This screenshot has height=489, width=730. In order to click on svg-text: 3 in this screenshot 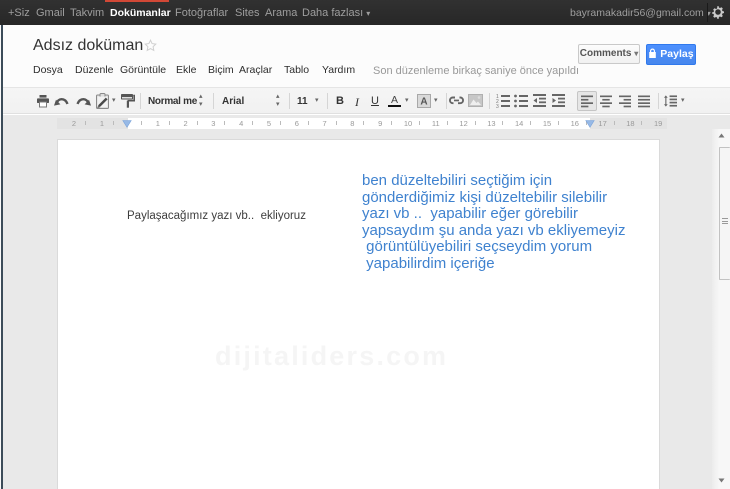, I will do `click(497, 106)`.